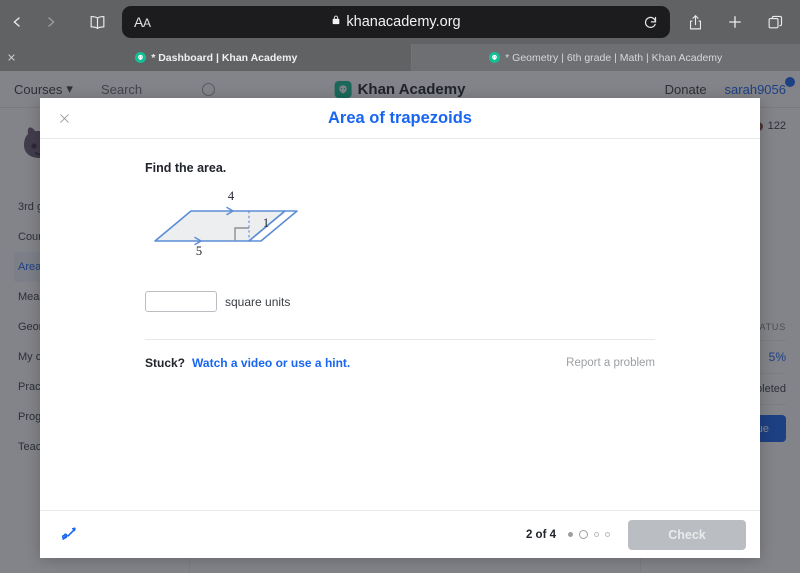  Describe the element at coordinates (165, 363) in the screenshot. I see `stuck-label: Stuck?` at that location.